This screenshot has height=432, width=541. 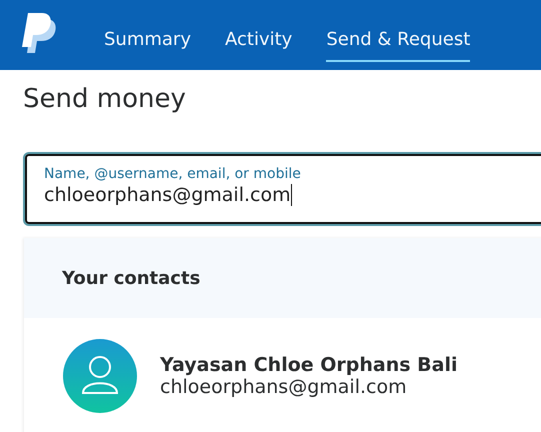 I want to click on nav-tab: Summary, so click(x=147, y=35).